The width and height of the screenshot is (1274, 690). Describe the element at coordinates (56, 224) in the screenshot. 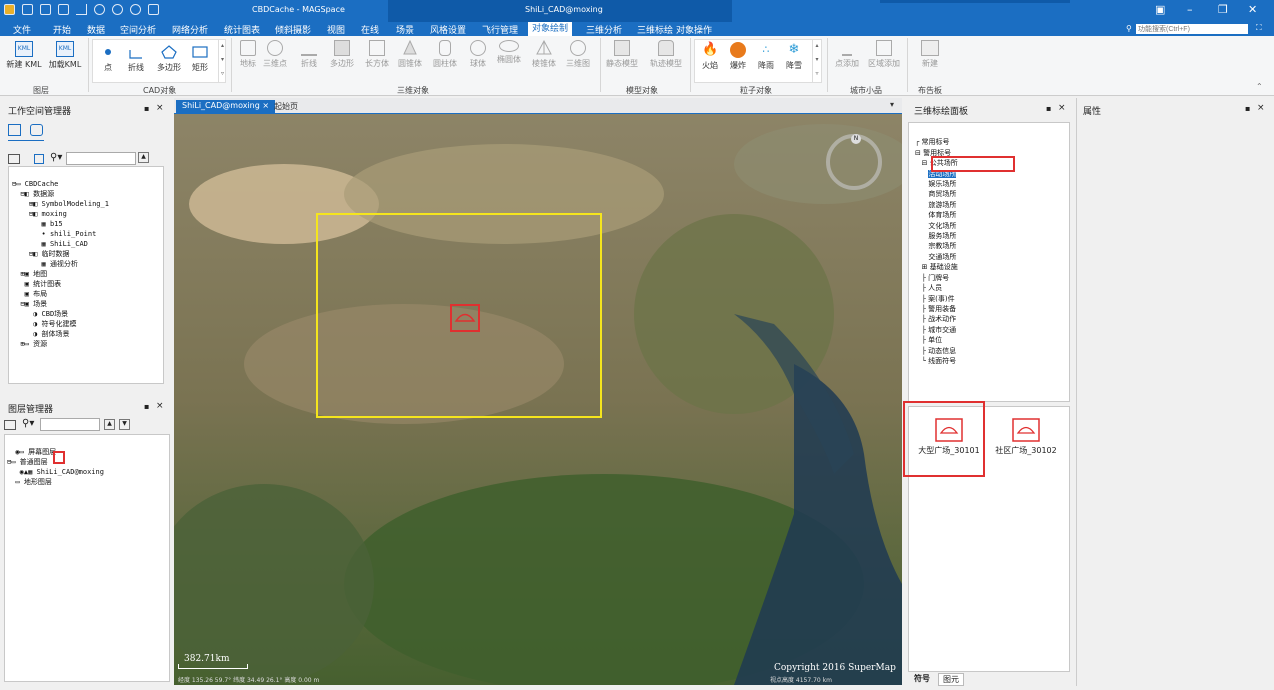

I see `tree-b15: b15` at that location.